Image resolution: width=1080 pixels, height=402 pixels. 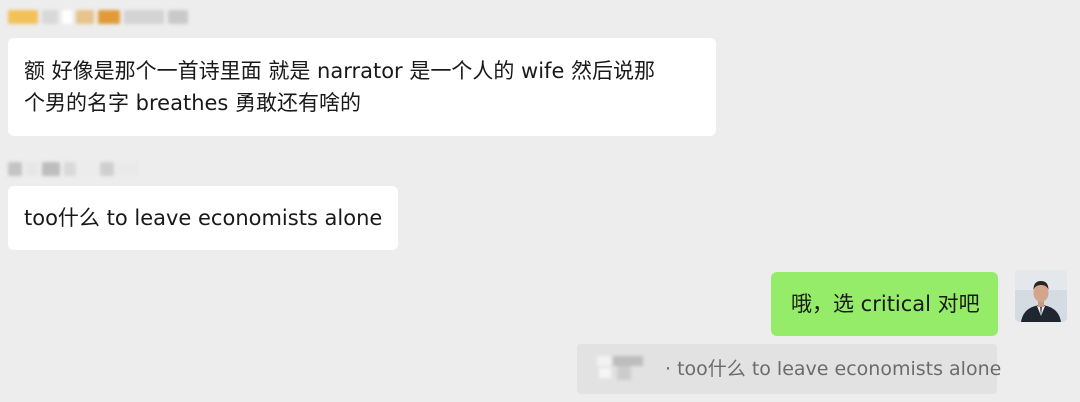 What do you see at coordinates (620, 368) in the screenshot?
I see `quoted-sender-blurred` at bounding box center [620, 368].